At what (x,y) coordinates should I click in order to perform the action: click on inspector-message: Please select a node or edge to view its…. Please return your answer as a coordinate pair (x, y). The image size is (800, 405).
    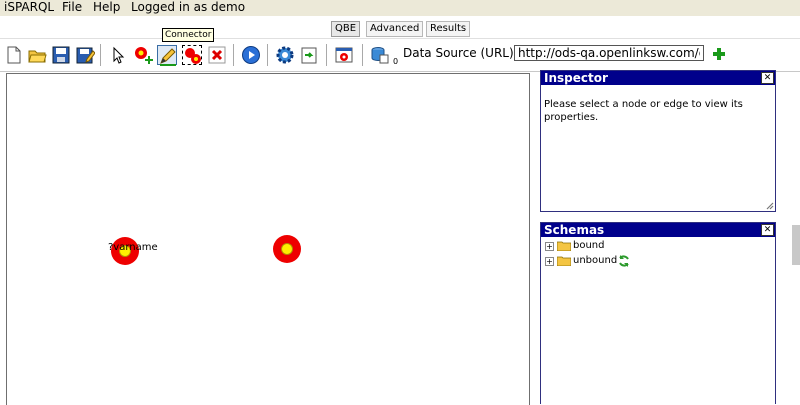
    Looking at the image, I should click on (643, 111).